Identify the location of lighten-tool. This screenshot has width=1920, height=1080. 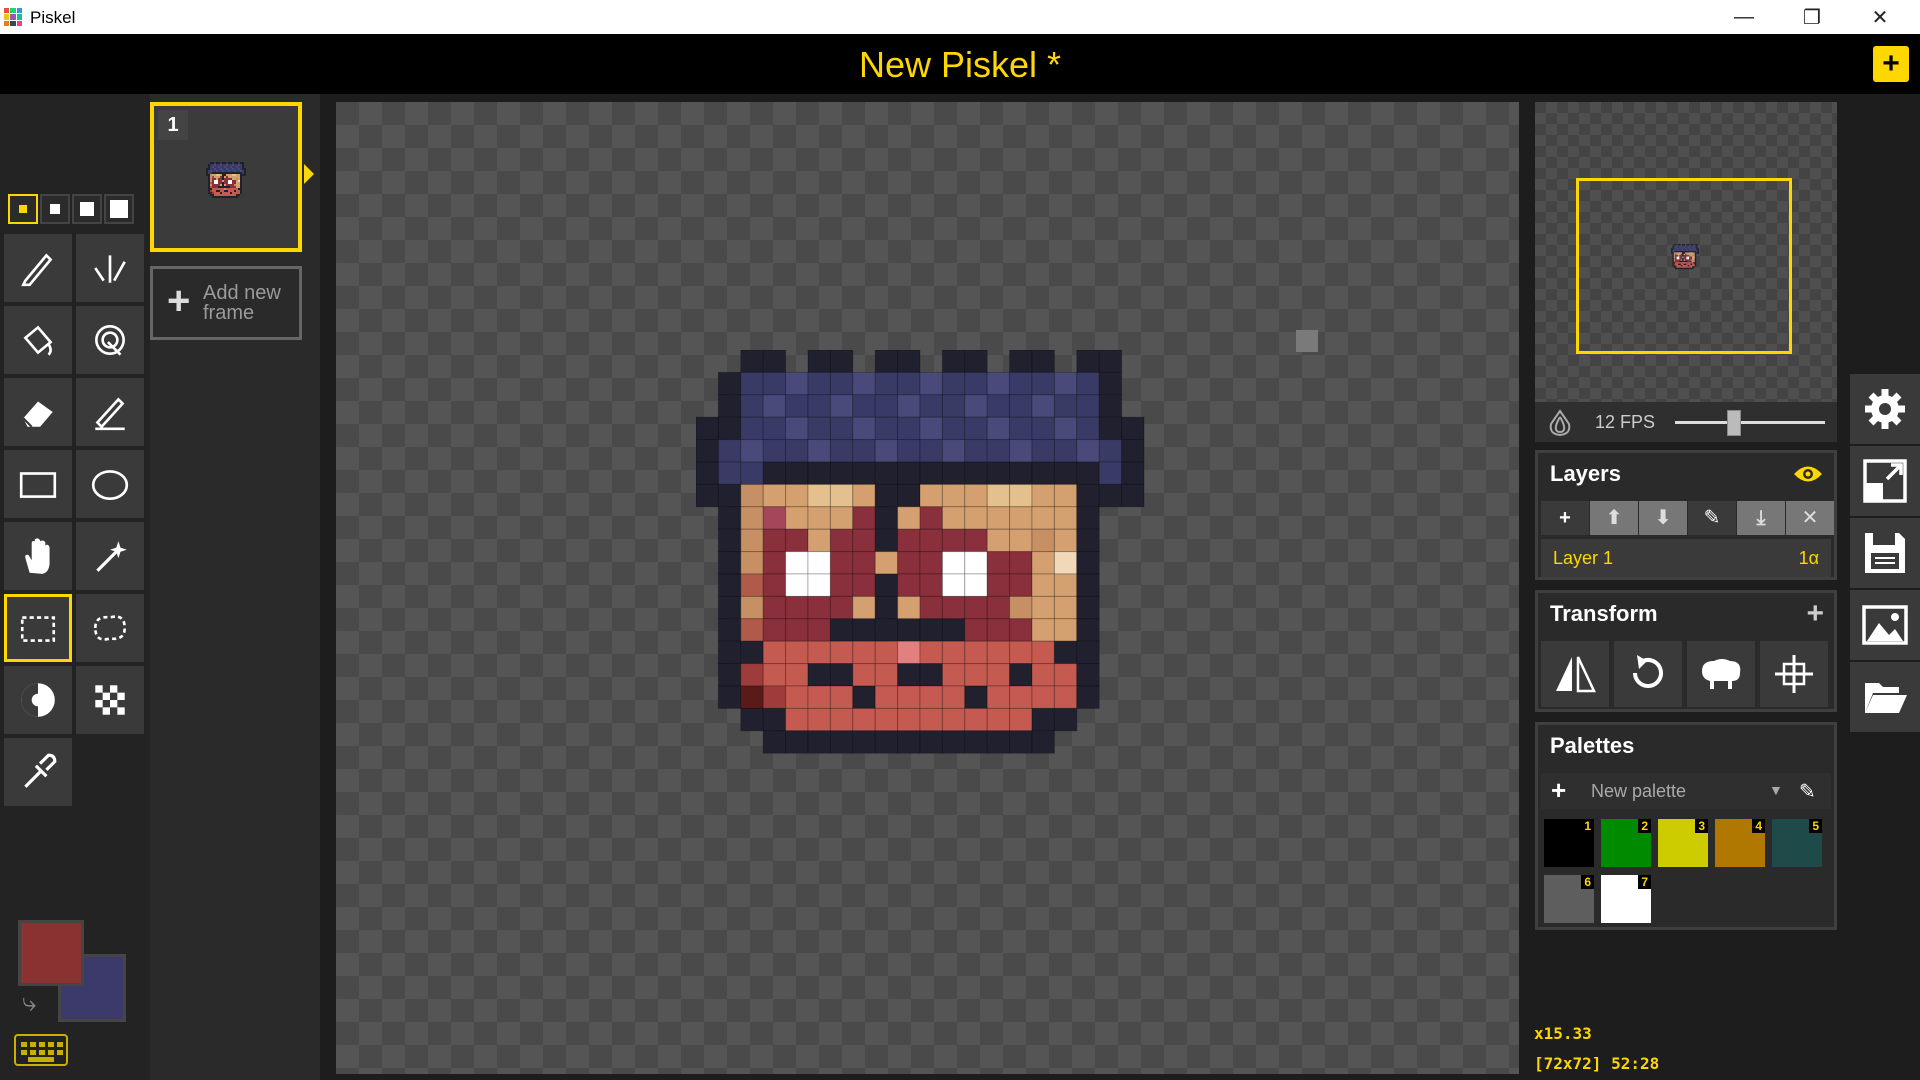
(38, 700).